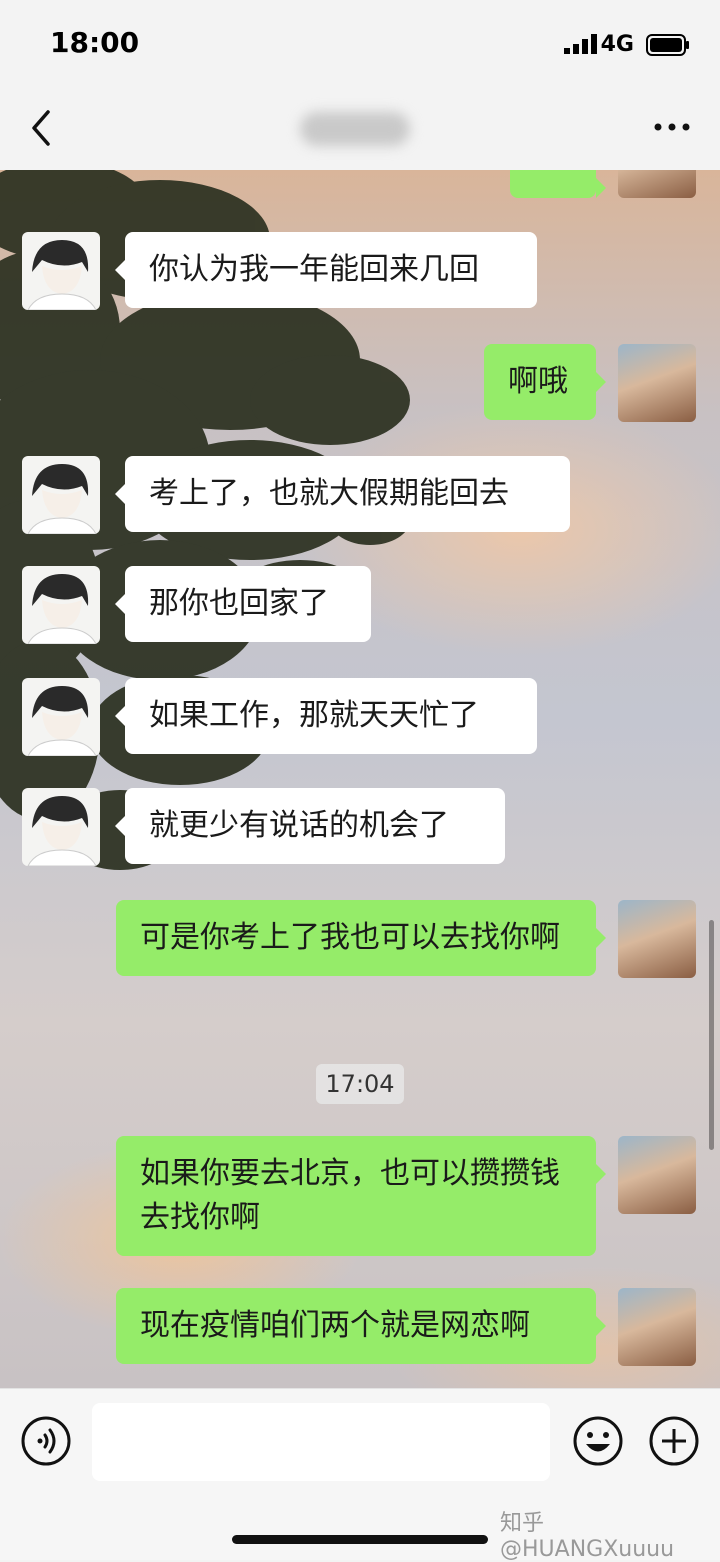 This screenshot has height=1562, width=720. I want to click on watermark: 知乎 @HUANGXuuuu, so click(587, 1536).